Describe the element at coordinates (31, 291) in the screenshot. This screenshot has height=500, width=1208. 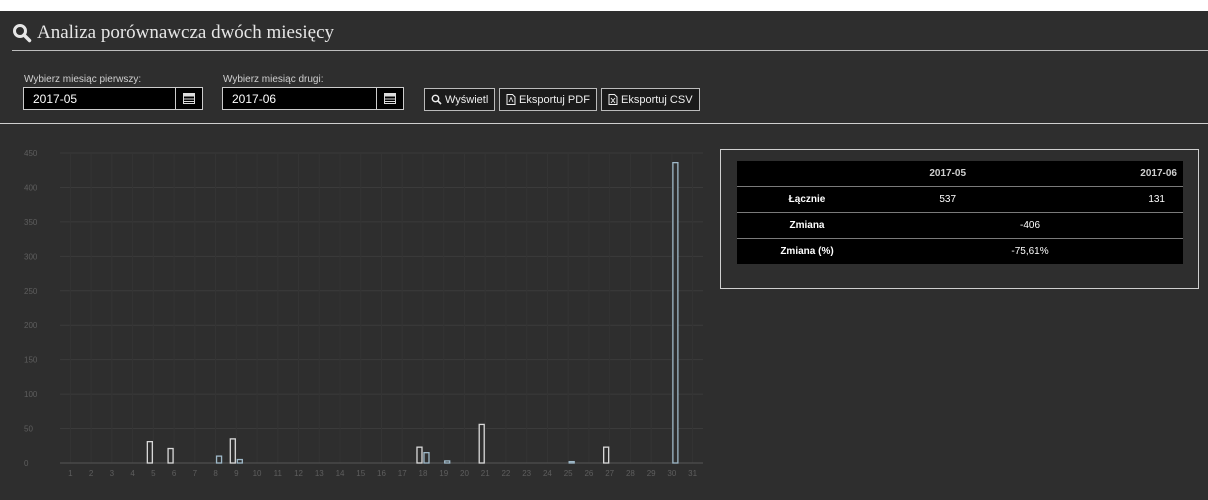
I see `y-tick-label: 250` at that location.